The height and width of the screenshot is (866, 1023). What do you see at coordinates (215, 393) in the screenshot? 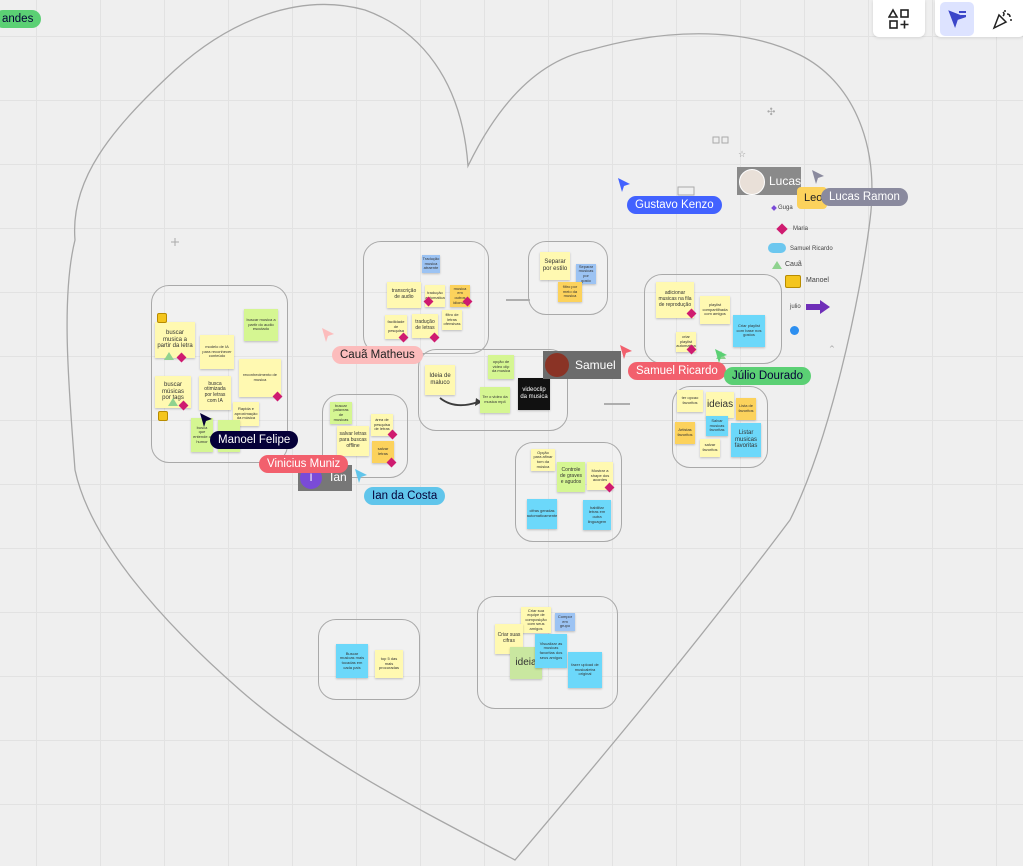
I see `sticky-note: busca otimizada por letras com IA` at bounding box center [215, 393].